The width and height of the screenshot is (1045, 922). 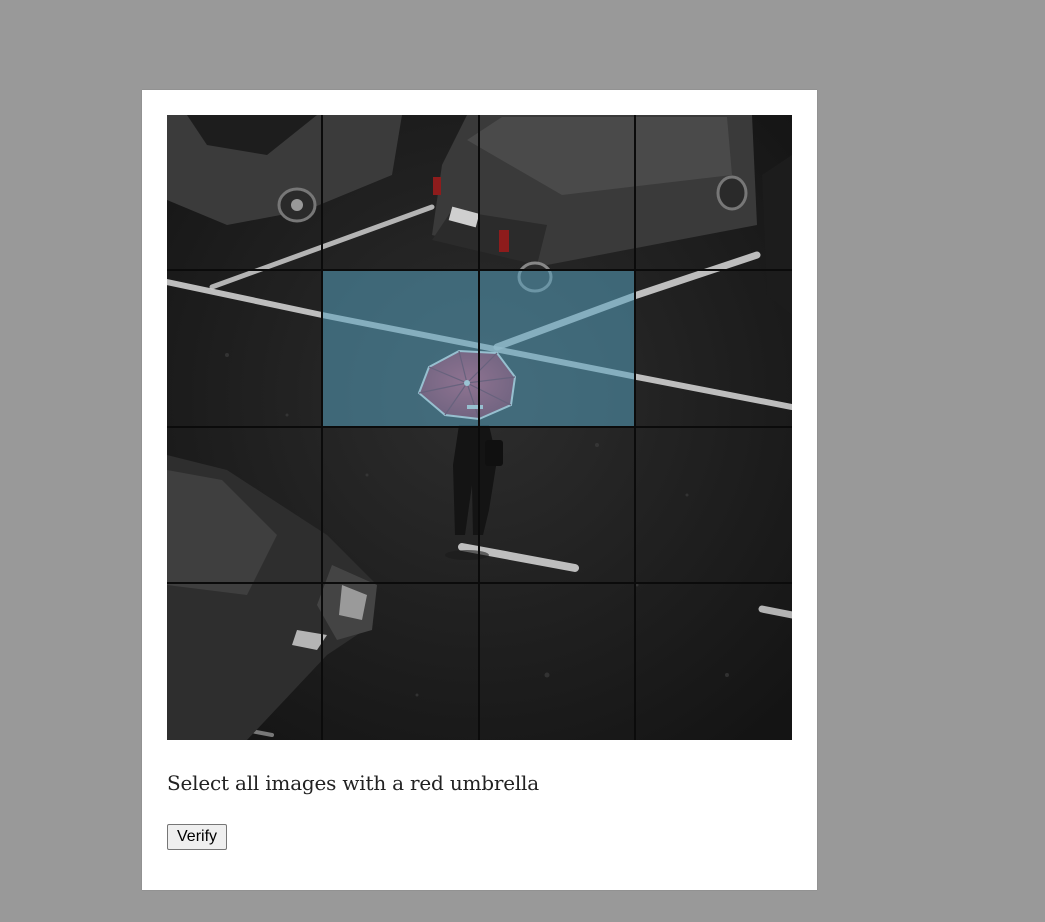 What do you see at coordinates (713, 506) in the screenshot?
I see `grid-tile-r3-c4` at bounding box center [713, 506].